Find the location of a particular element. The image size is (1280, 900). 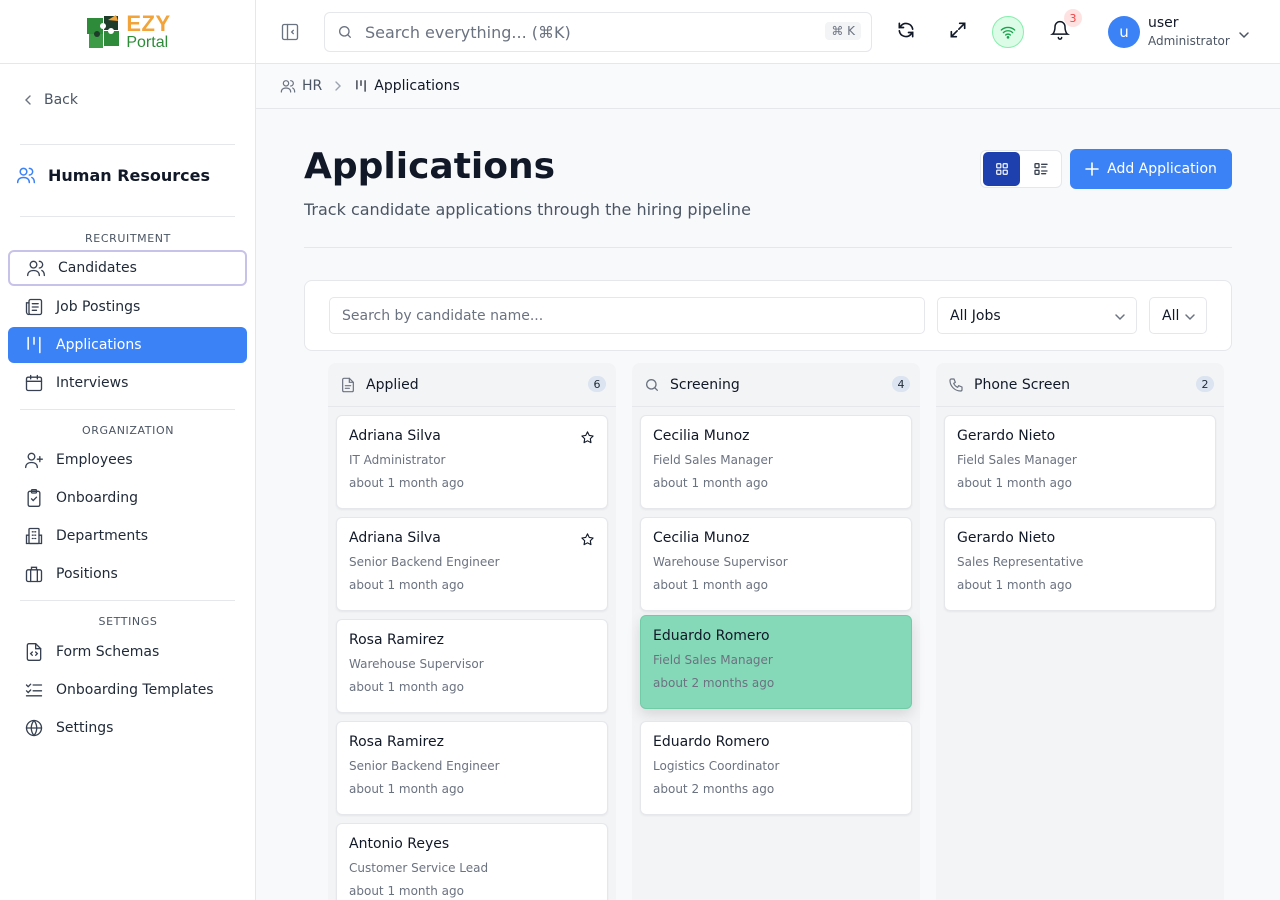

sidebar-item-onboarding-templates: Onboarding Templates is located at coordinates (127, 690).